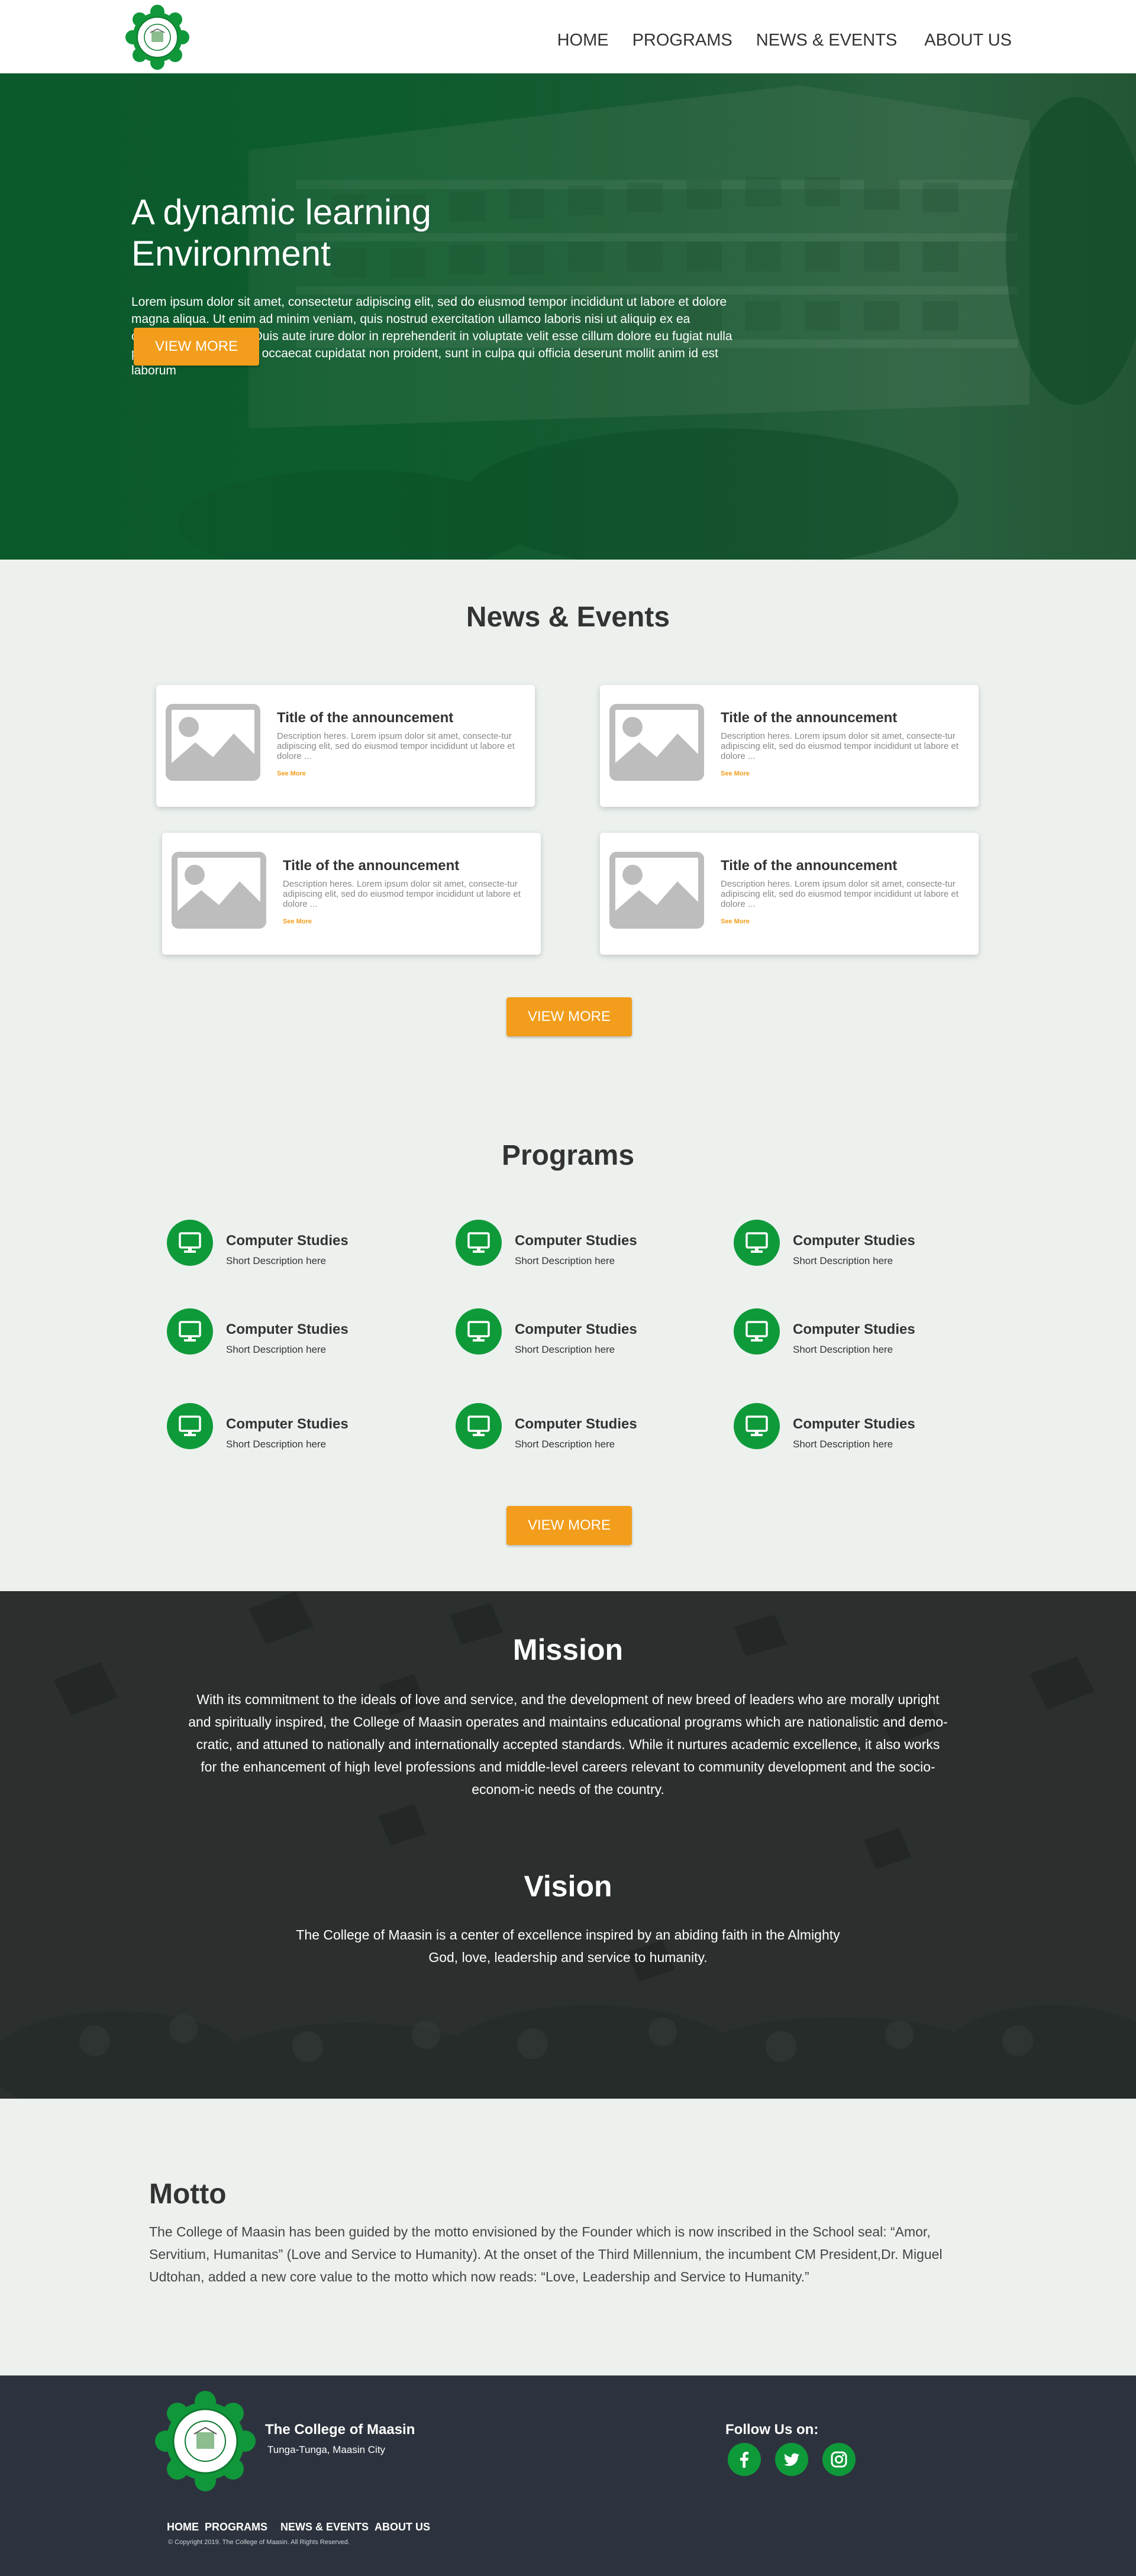 Image resolution: width=1136 pixels, height=2576 pixels. Describe the element at coordinates (744, 2459) in the screenshot. I see `facebook-icon` at that location.